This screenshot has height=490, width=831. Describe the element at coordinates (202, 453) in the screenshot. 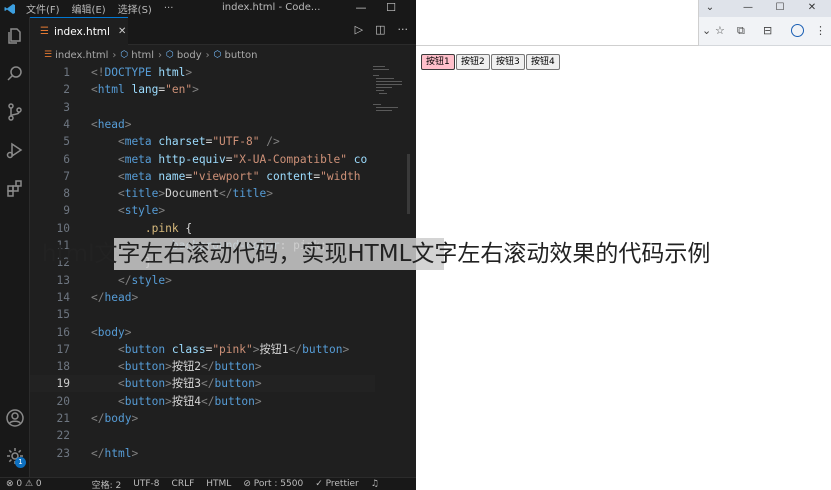

I see `code-line: 23 </html>` at that location.